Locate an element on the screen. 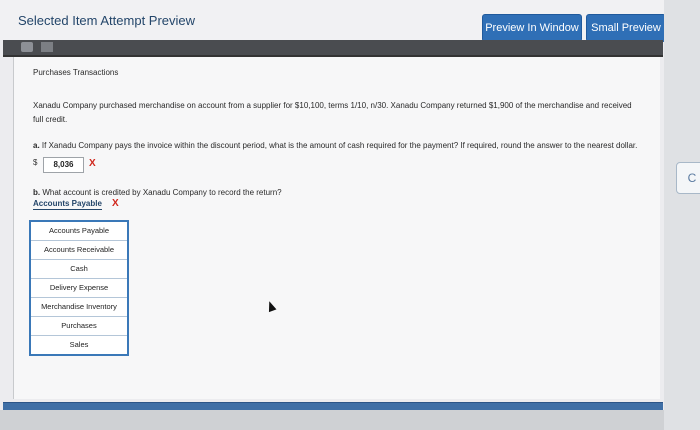 This screenshot has width=700, height=430. part-a-label: a. is located at coordinates (36, 145).